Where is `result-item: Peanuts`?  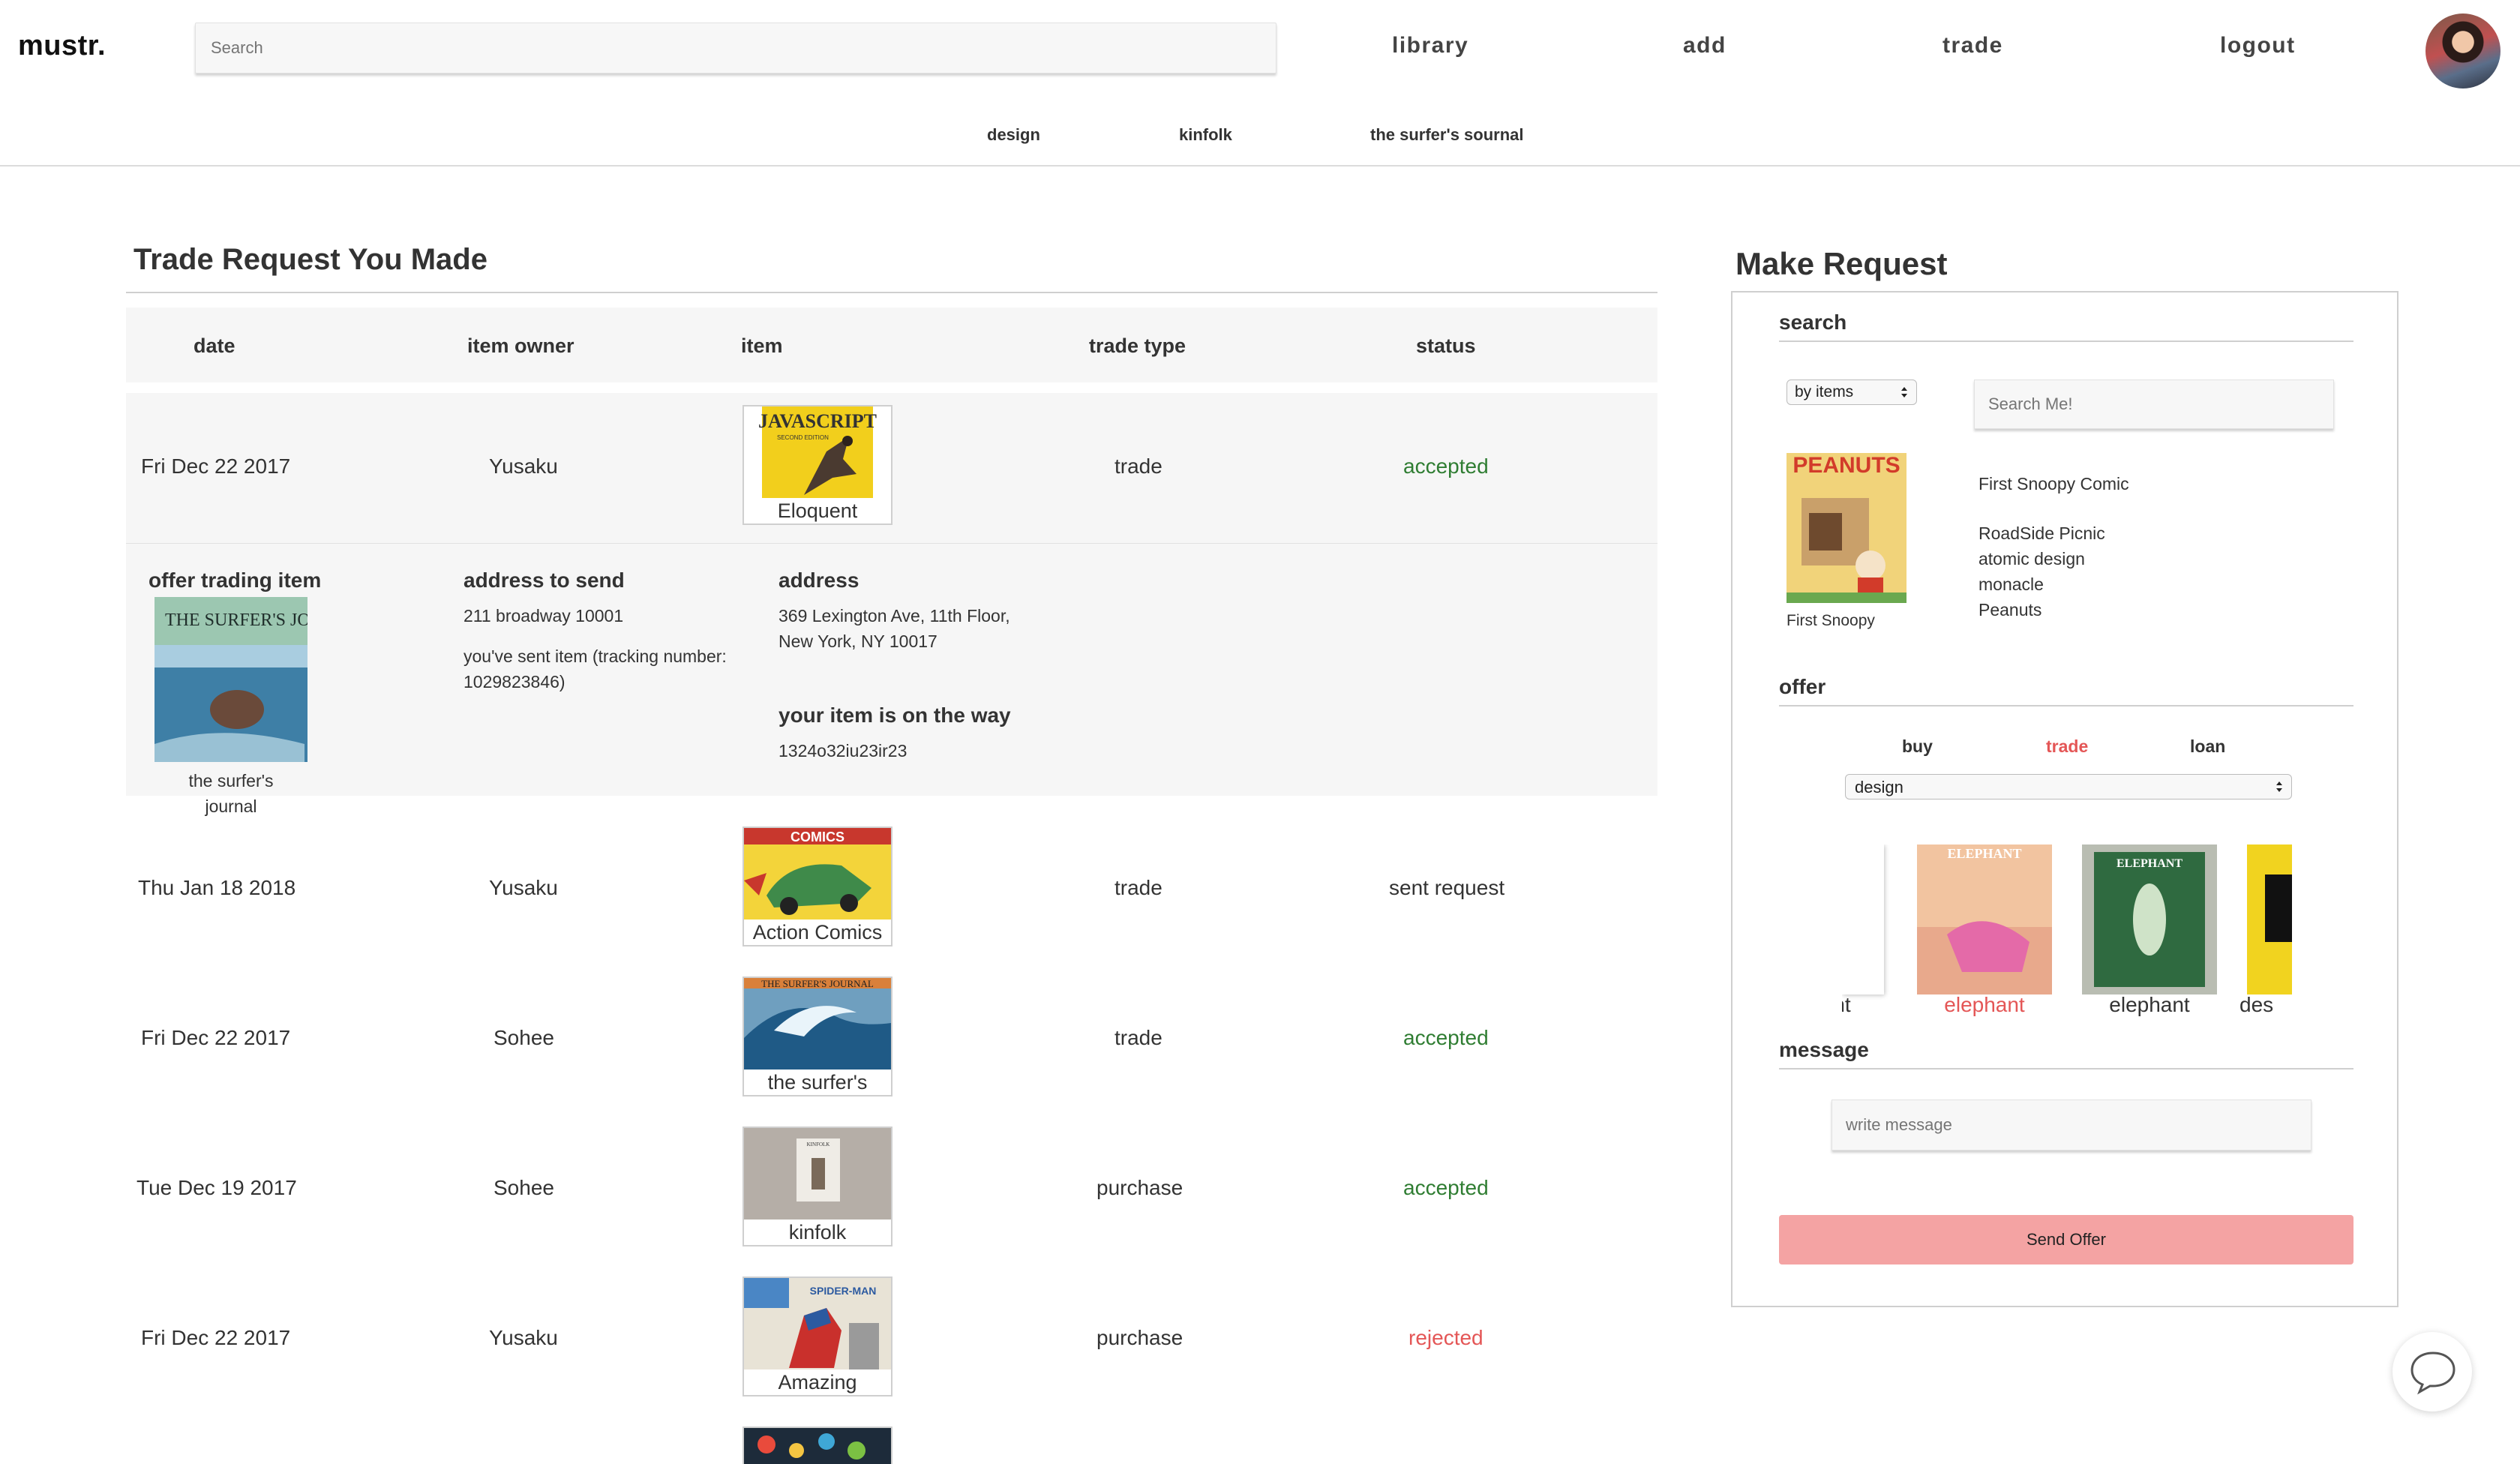 result-item: Peanuts is located at coordinates (2010, 610).